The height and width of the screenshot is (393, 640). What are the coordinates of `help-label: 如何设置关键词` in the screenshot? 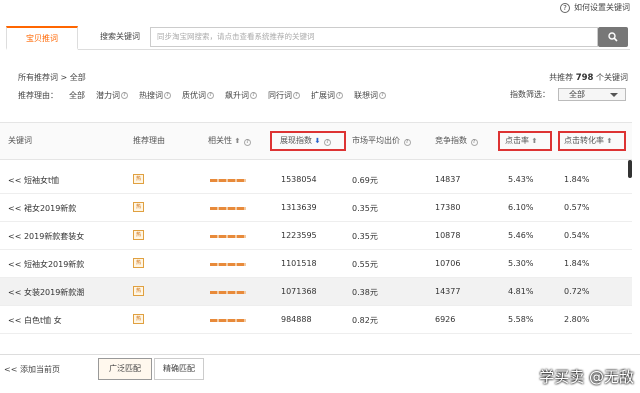 It's located at (602, 7).